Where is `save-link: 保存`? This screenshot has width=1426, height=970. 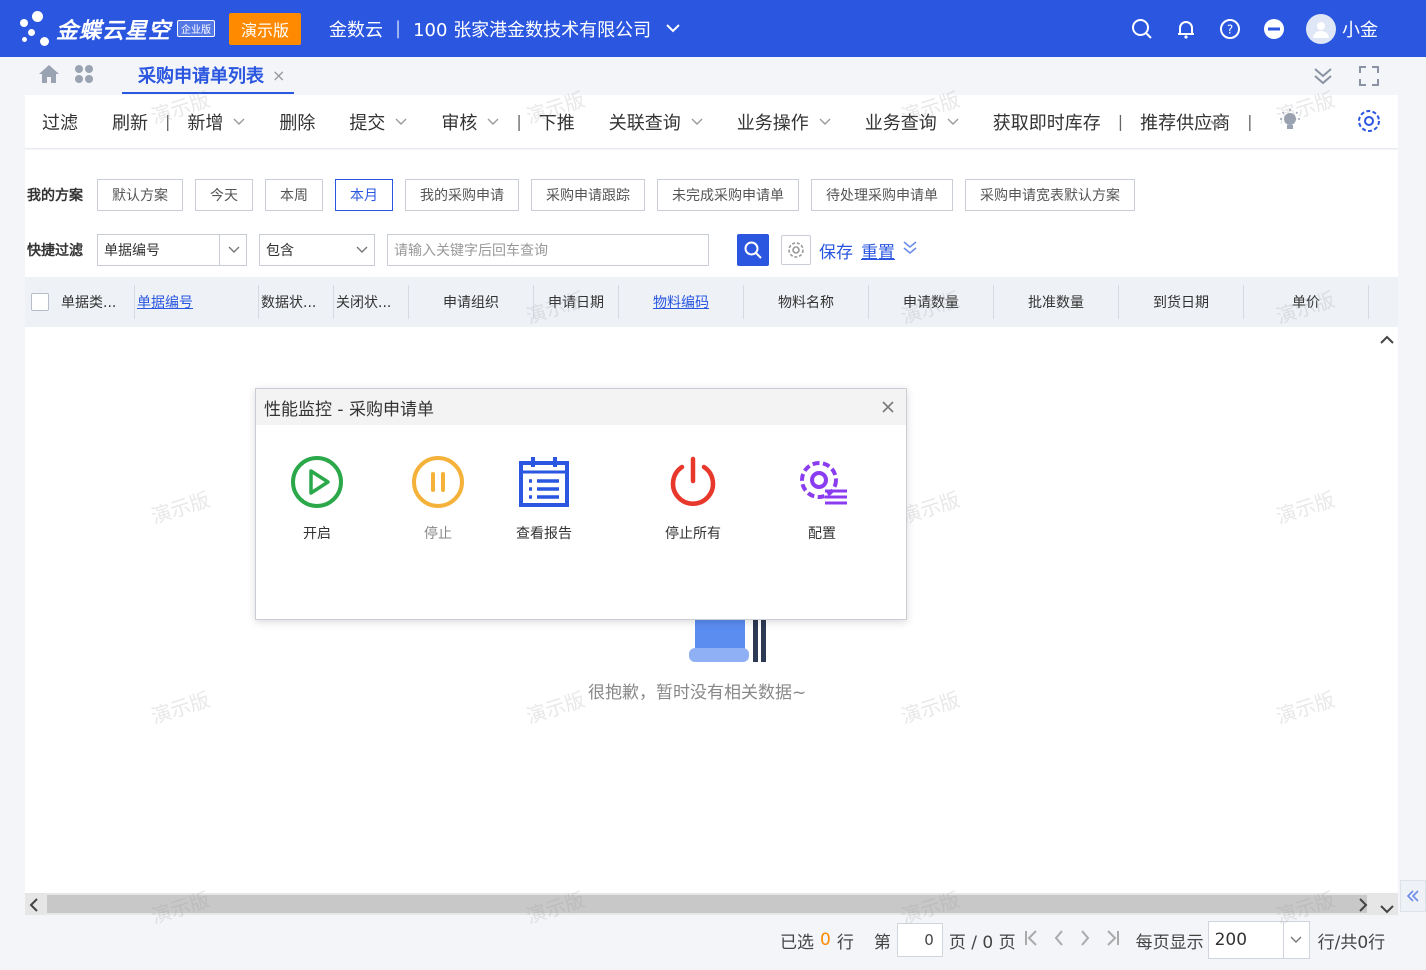
save-link: 保存 is located at coordinates (836, 250).